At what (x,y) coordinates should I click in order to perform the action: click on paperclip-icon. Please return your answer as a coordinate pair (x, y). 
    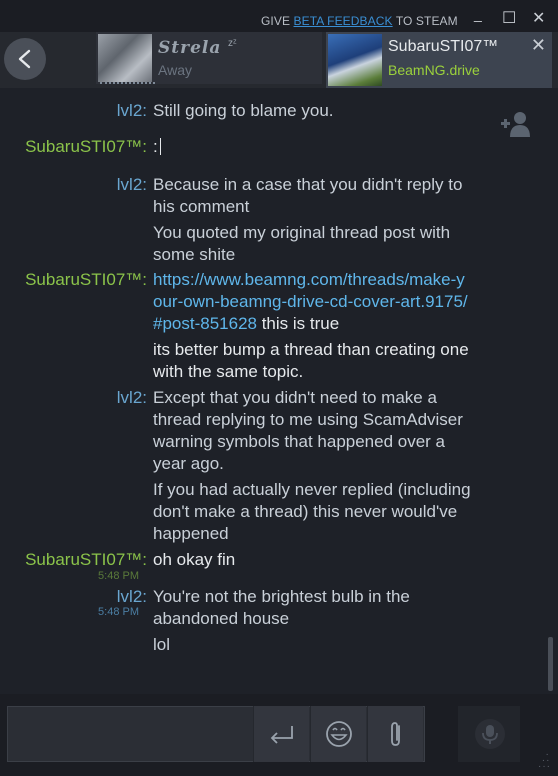
    Looking at the image, I should click on (395, 734).